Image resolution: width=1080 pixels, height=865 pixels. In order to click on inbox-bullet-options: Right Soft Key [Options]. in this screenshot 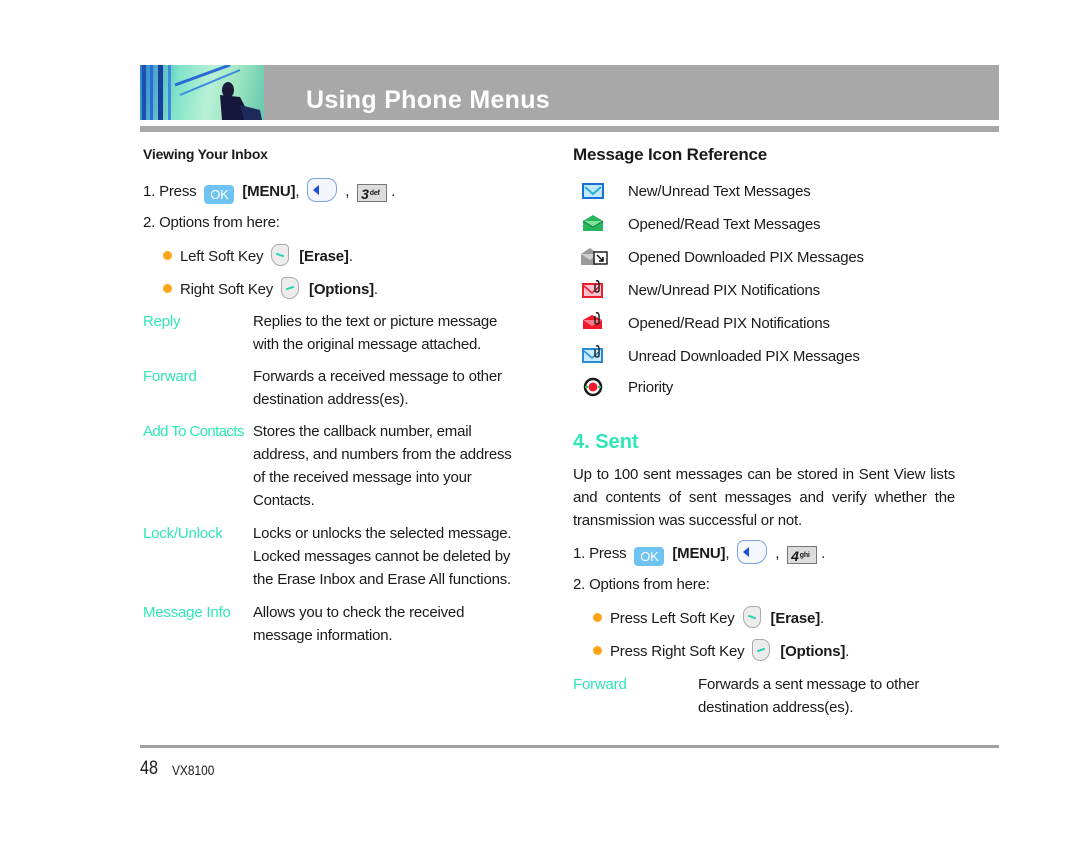, I will do `click(270, 289)`.